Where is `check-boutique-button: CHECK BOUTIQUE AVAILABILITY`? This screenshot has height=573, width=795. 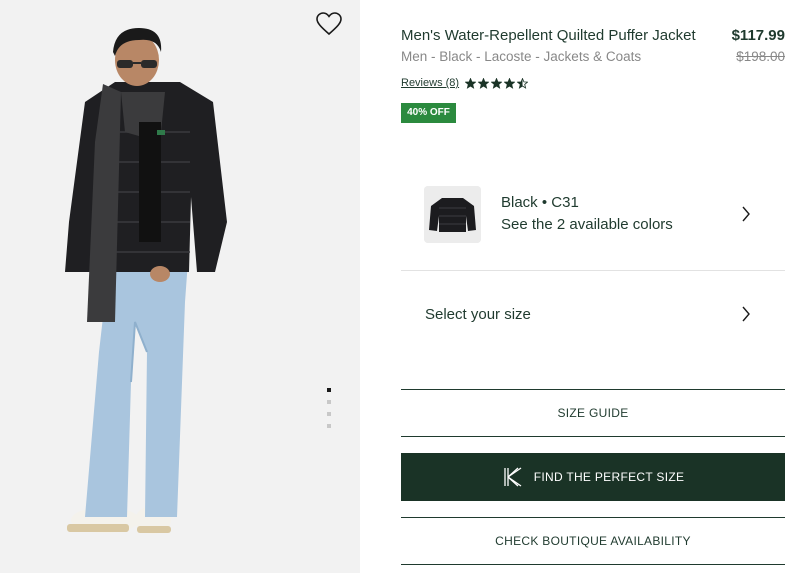
check-boutique-button: CHECK BOUTIQUE AVAILABILITY is located at coordinates (593, 541).